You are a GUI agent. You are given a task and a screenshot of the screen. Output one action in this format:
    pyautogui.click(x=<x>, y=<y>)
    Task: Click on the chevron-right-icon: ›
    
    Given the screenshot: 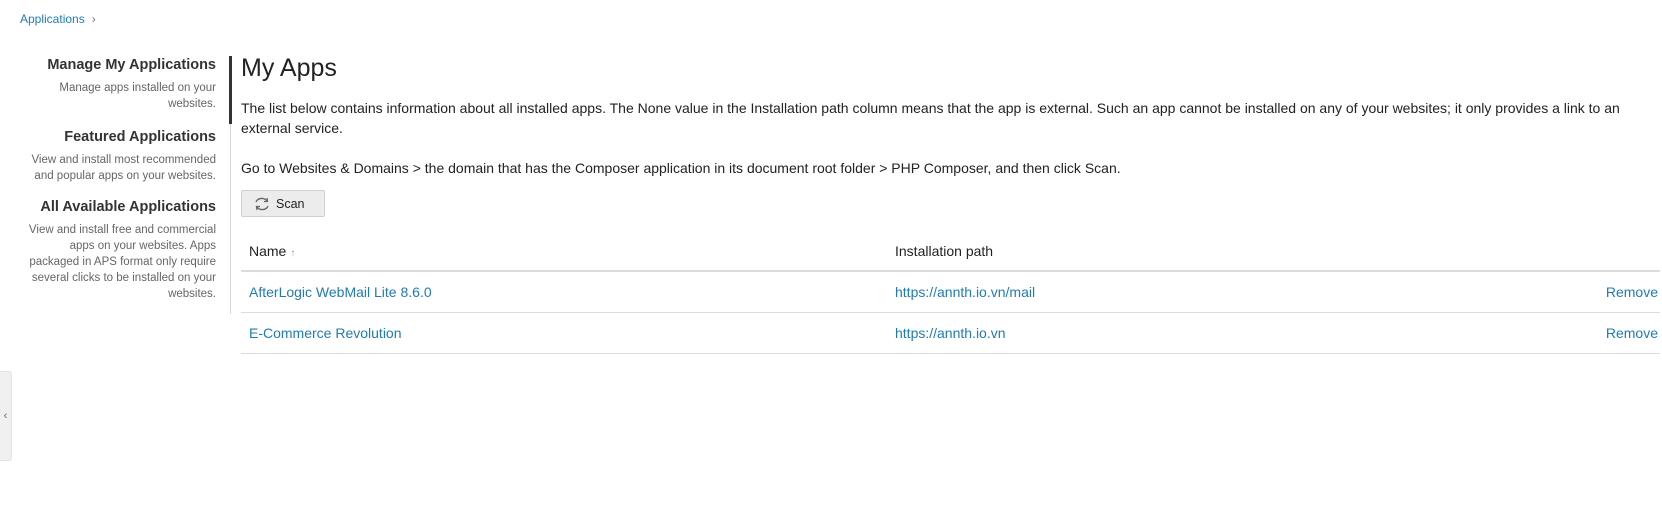 What is the action you would take?
    pyautogui.click(x=93, y=19)
    